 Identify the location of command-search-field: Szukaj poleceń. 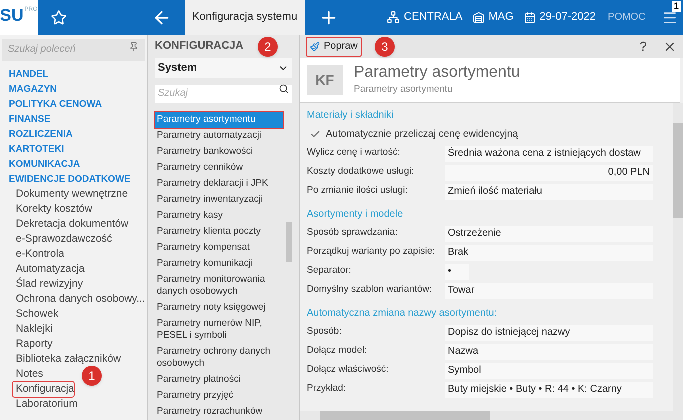
(73, 49).